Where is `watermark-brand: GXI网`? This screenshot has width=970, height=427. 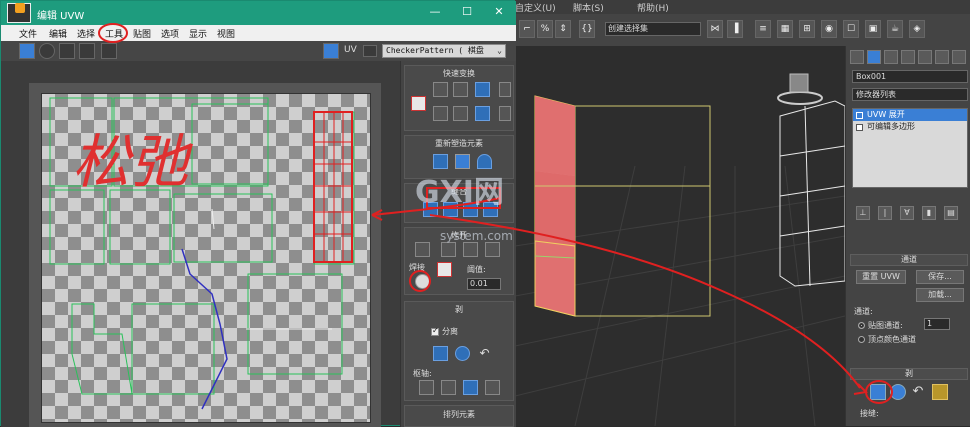
watermark-brand: GXI网 is located at coordinates (459, 192).